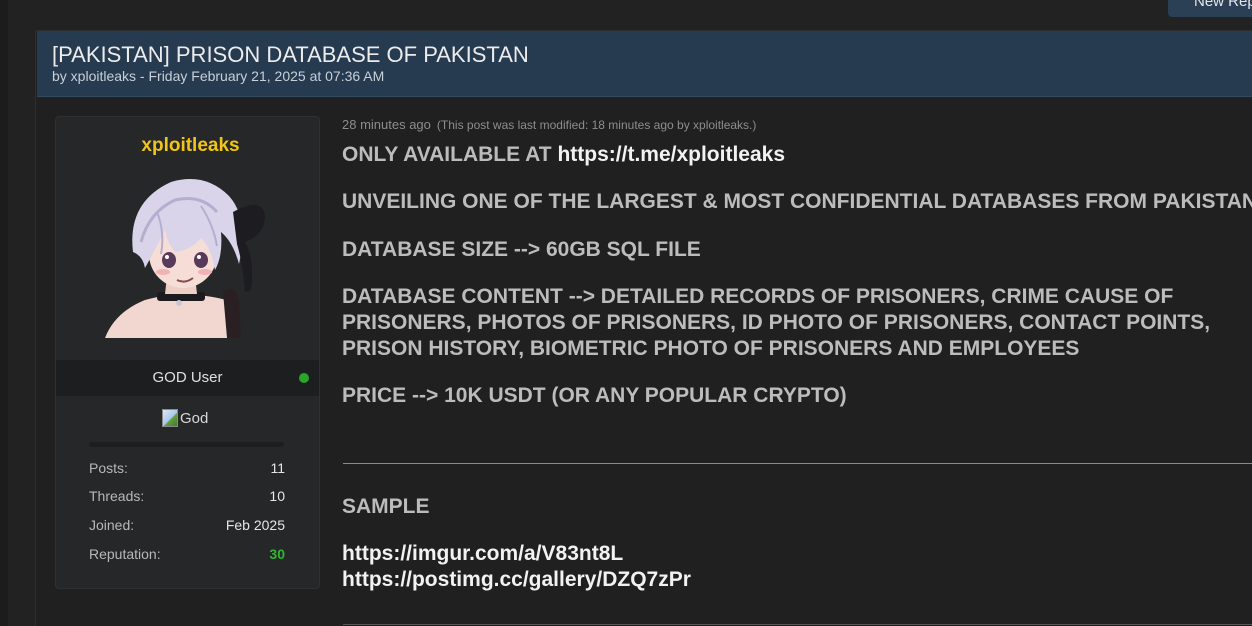 The image size is (1252, 626). I want to click on stat-value: Feb 2025, so click(255, 525).